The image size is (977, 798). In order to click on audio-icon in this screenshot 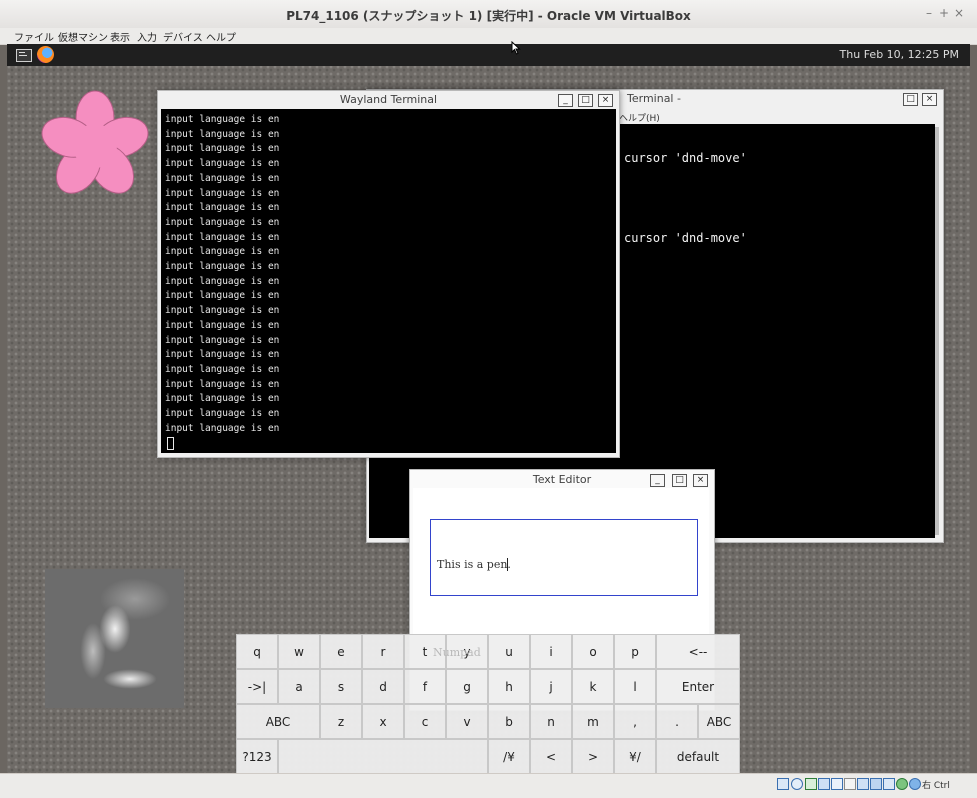, I will do `click(811, 784)`.